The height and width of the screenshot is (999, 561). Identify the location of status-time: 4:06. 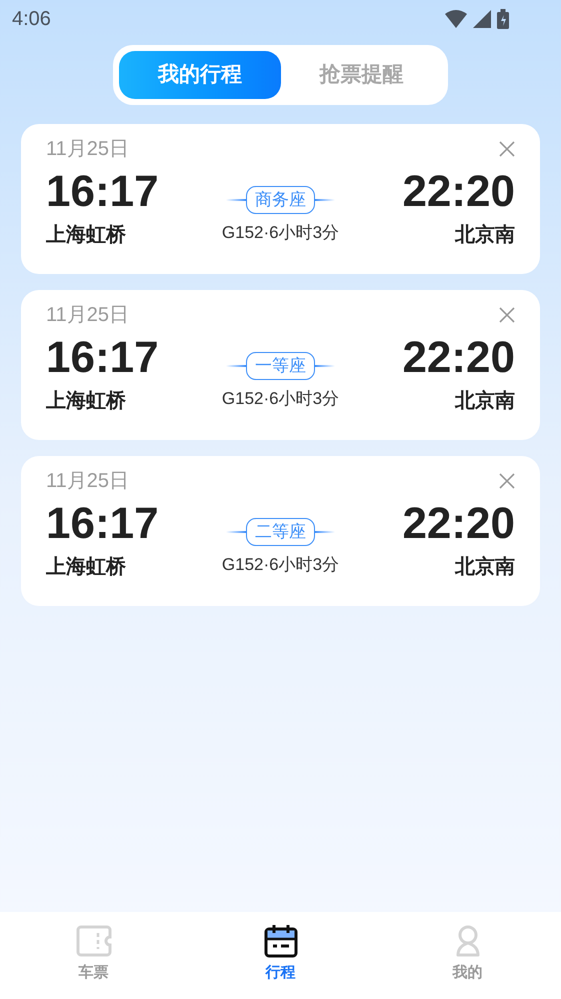
(31, 19).